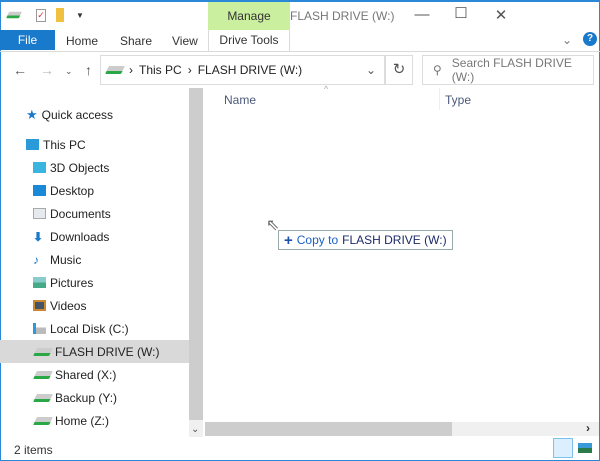 This screenshot has height=461, width=600. Describe the element at coordinates (326, 89) in the screenshot. I see `sort-ascending-icon: ^` at that location.